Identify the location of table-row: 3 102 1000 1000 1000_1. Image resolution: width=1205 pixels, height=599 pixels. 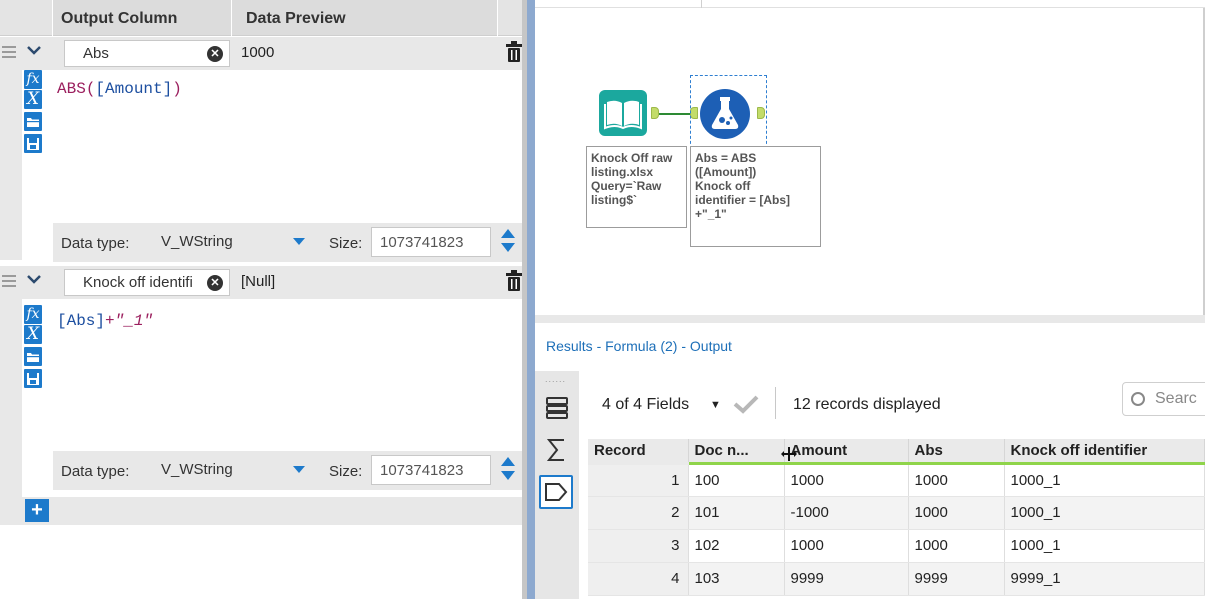
(896, 546).